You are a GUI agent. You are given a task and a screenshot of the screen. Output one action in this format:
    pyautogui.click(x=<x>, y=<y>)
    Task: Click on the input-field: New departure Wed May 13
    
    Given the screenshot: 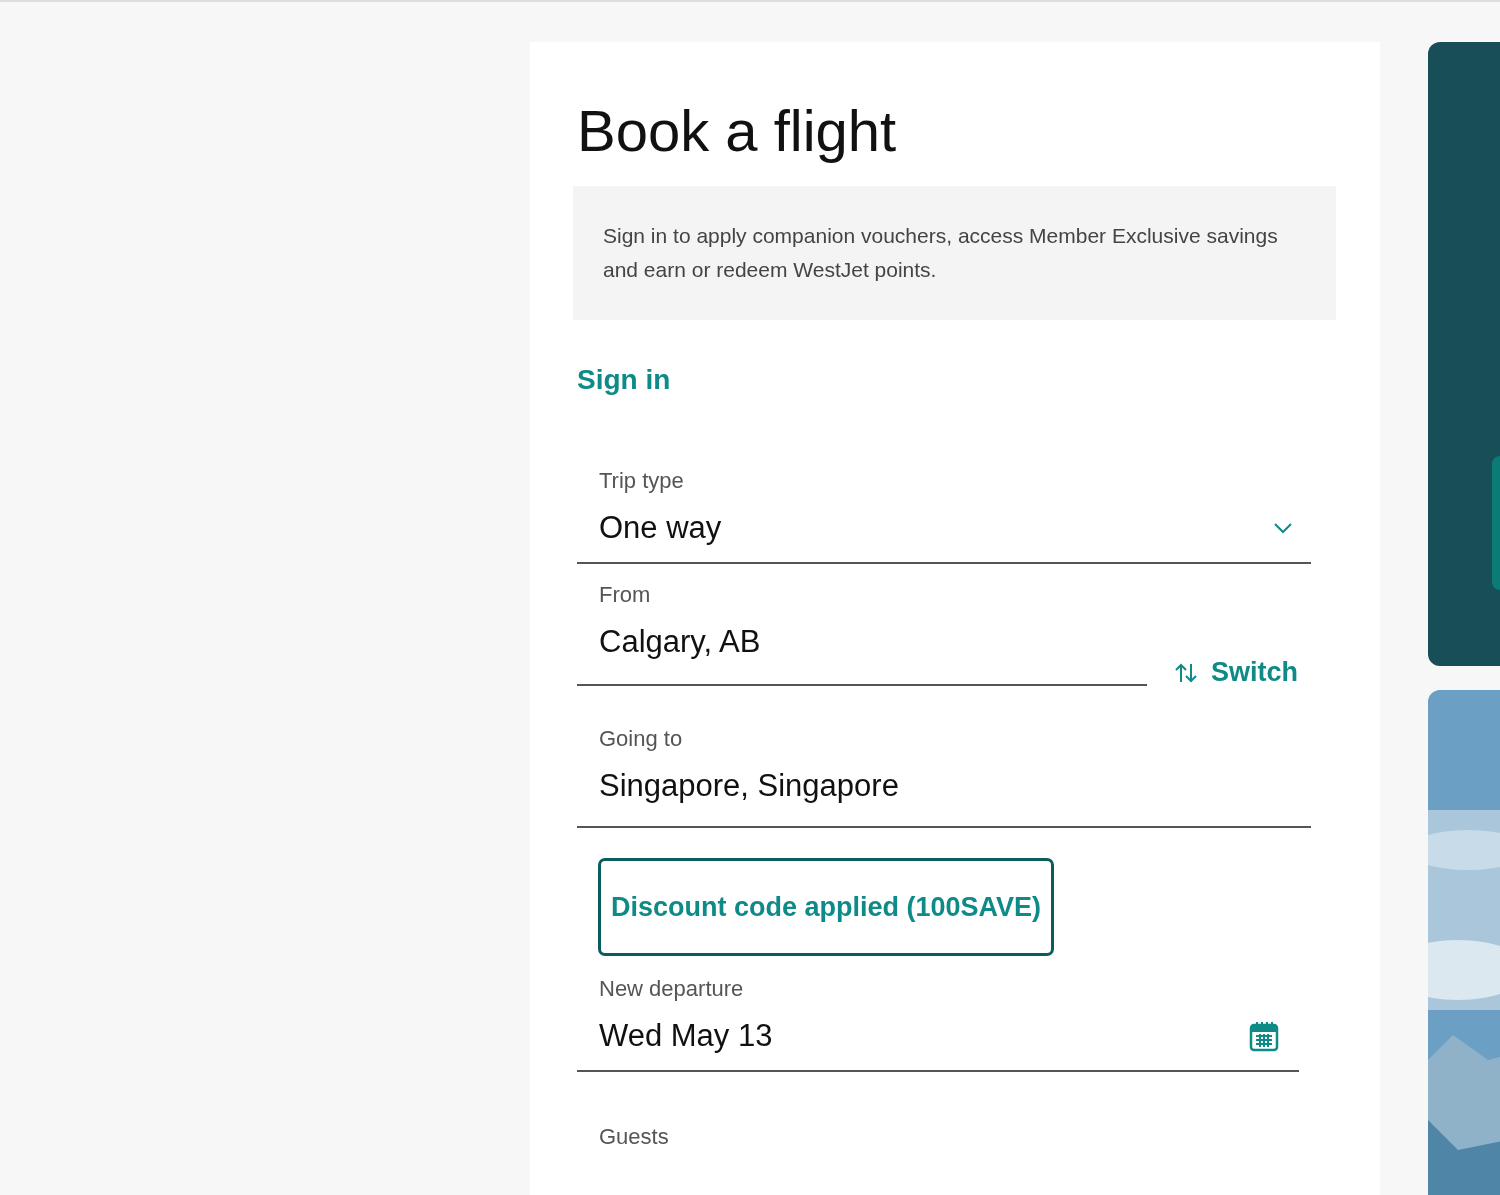 What is the action you would take?
    pyautogui.click(x=938, y=1015)
    